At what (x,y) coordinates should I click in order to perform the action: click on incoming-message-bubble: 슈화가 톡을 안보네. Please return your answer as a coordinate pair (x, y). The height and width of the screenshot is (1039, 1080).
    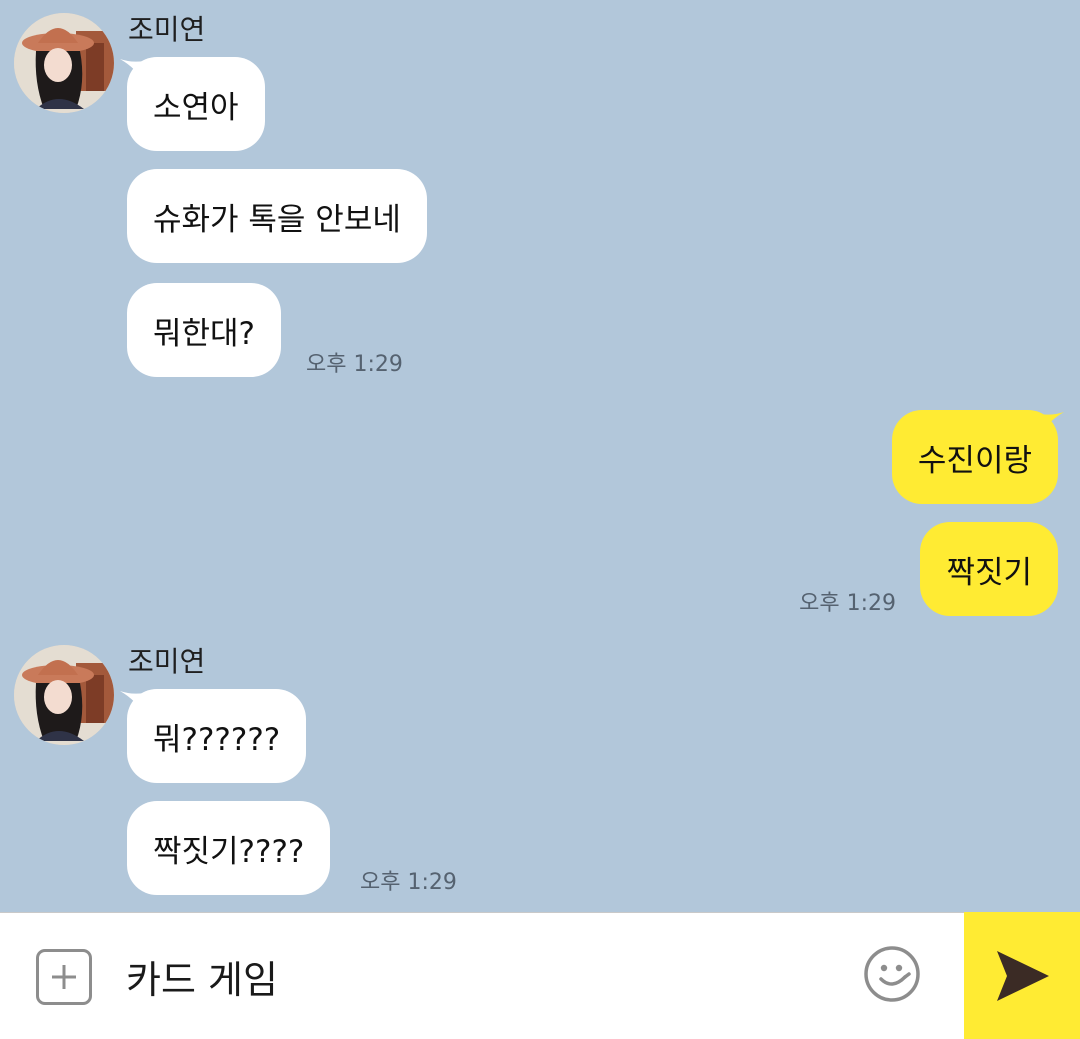
    Looking at the image, I should click on (277, 216).